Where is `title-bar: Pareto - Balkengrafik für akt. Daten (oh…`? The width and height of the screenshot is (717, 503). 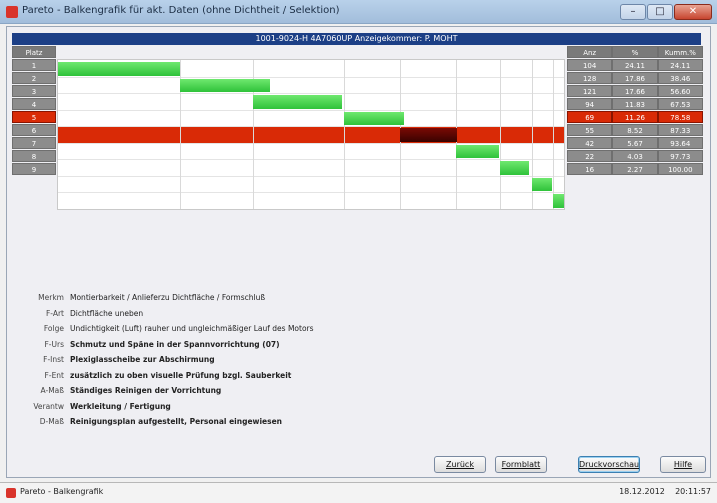
title-bar: Pareto - Balkengrafik für akt. Daten (oh… is located at coordinates (358, 12).